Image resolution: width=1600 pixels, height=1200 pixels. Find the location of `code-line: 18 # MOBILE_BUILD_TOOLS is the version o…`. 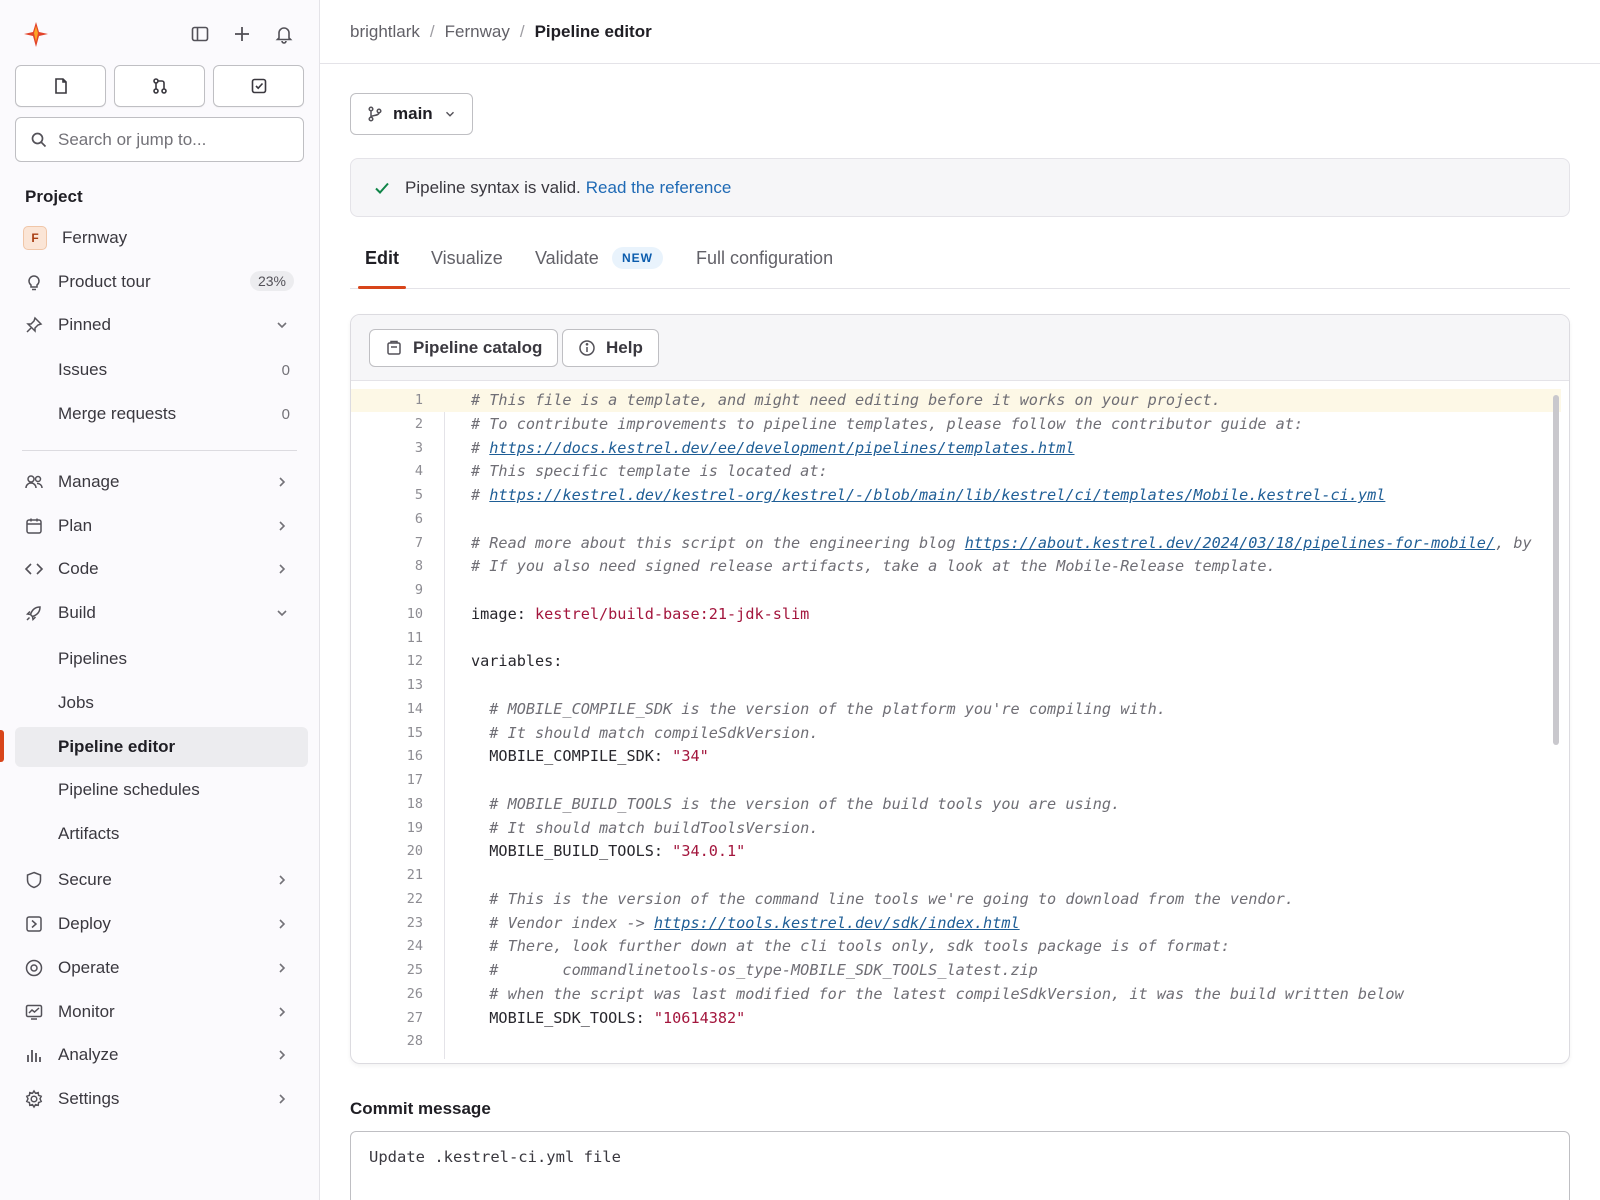

code-line: 18 # MOBILE_BUILD_TOOLS is the version o… is located at coordinates (956, 804).